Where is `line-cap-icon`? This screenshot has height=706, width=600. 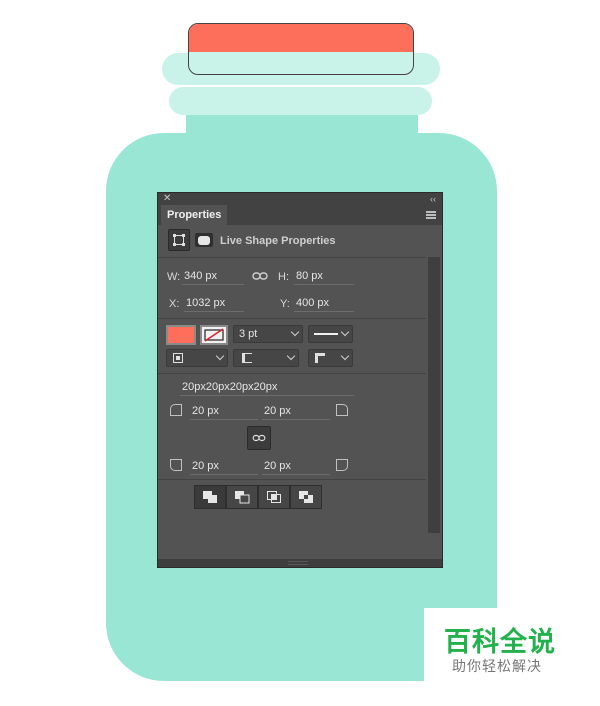 line-cap-icon is located at coordinates (247, 358).